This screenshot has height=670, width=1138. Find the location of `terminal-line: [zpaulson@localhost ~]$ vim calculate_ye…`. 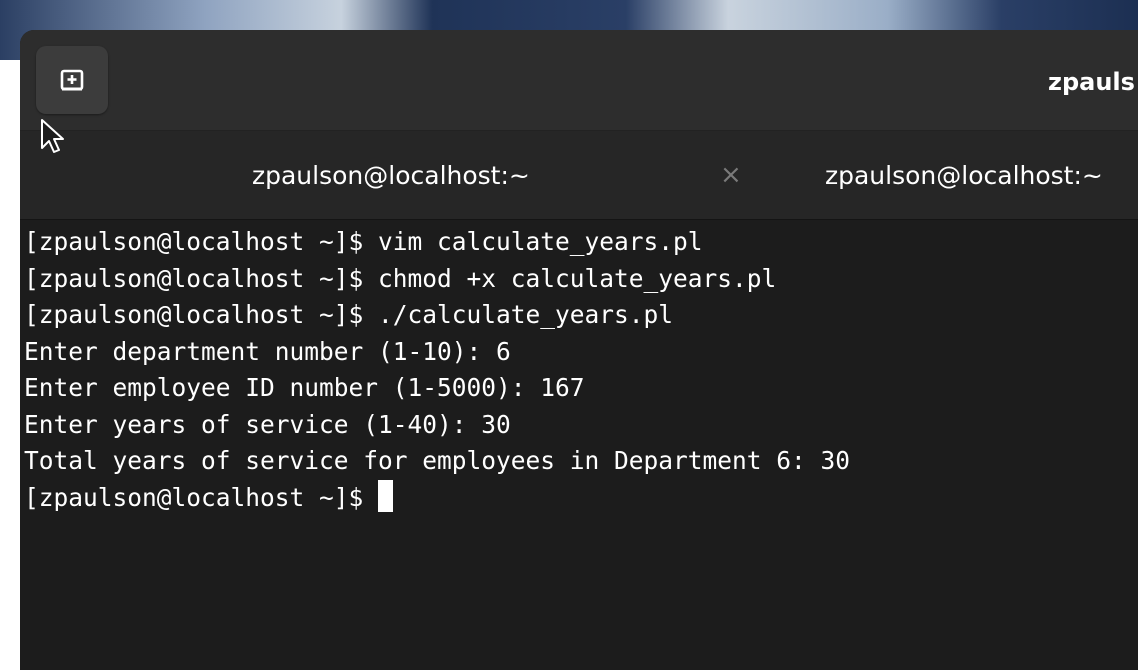

terminal-line: [zpaulson@localhost ~]$ vim calculate_ye… is located at coordinates (363, 241).